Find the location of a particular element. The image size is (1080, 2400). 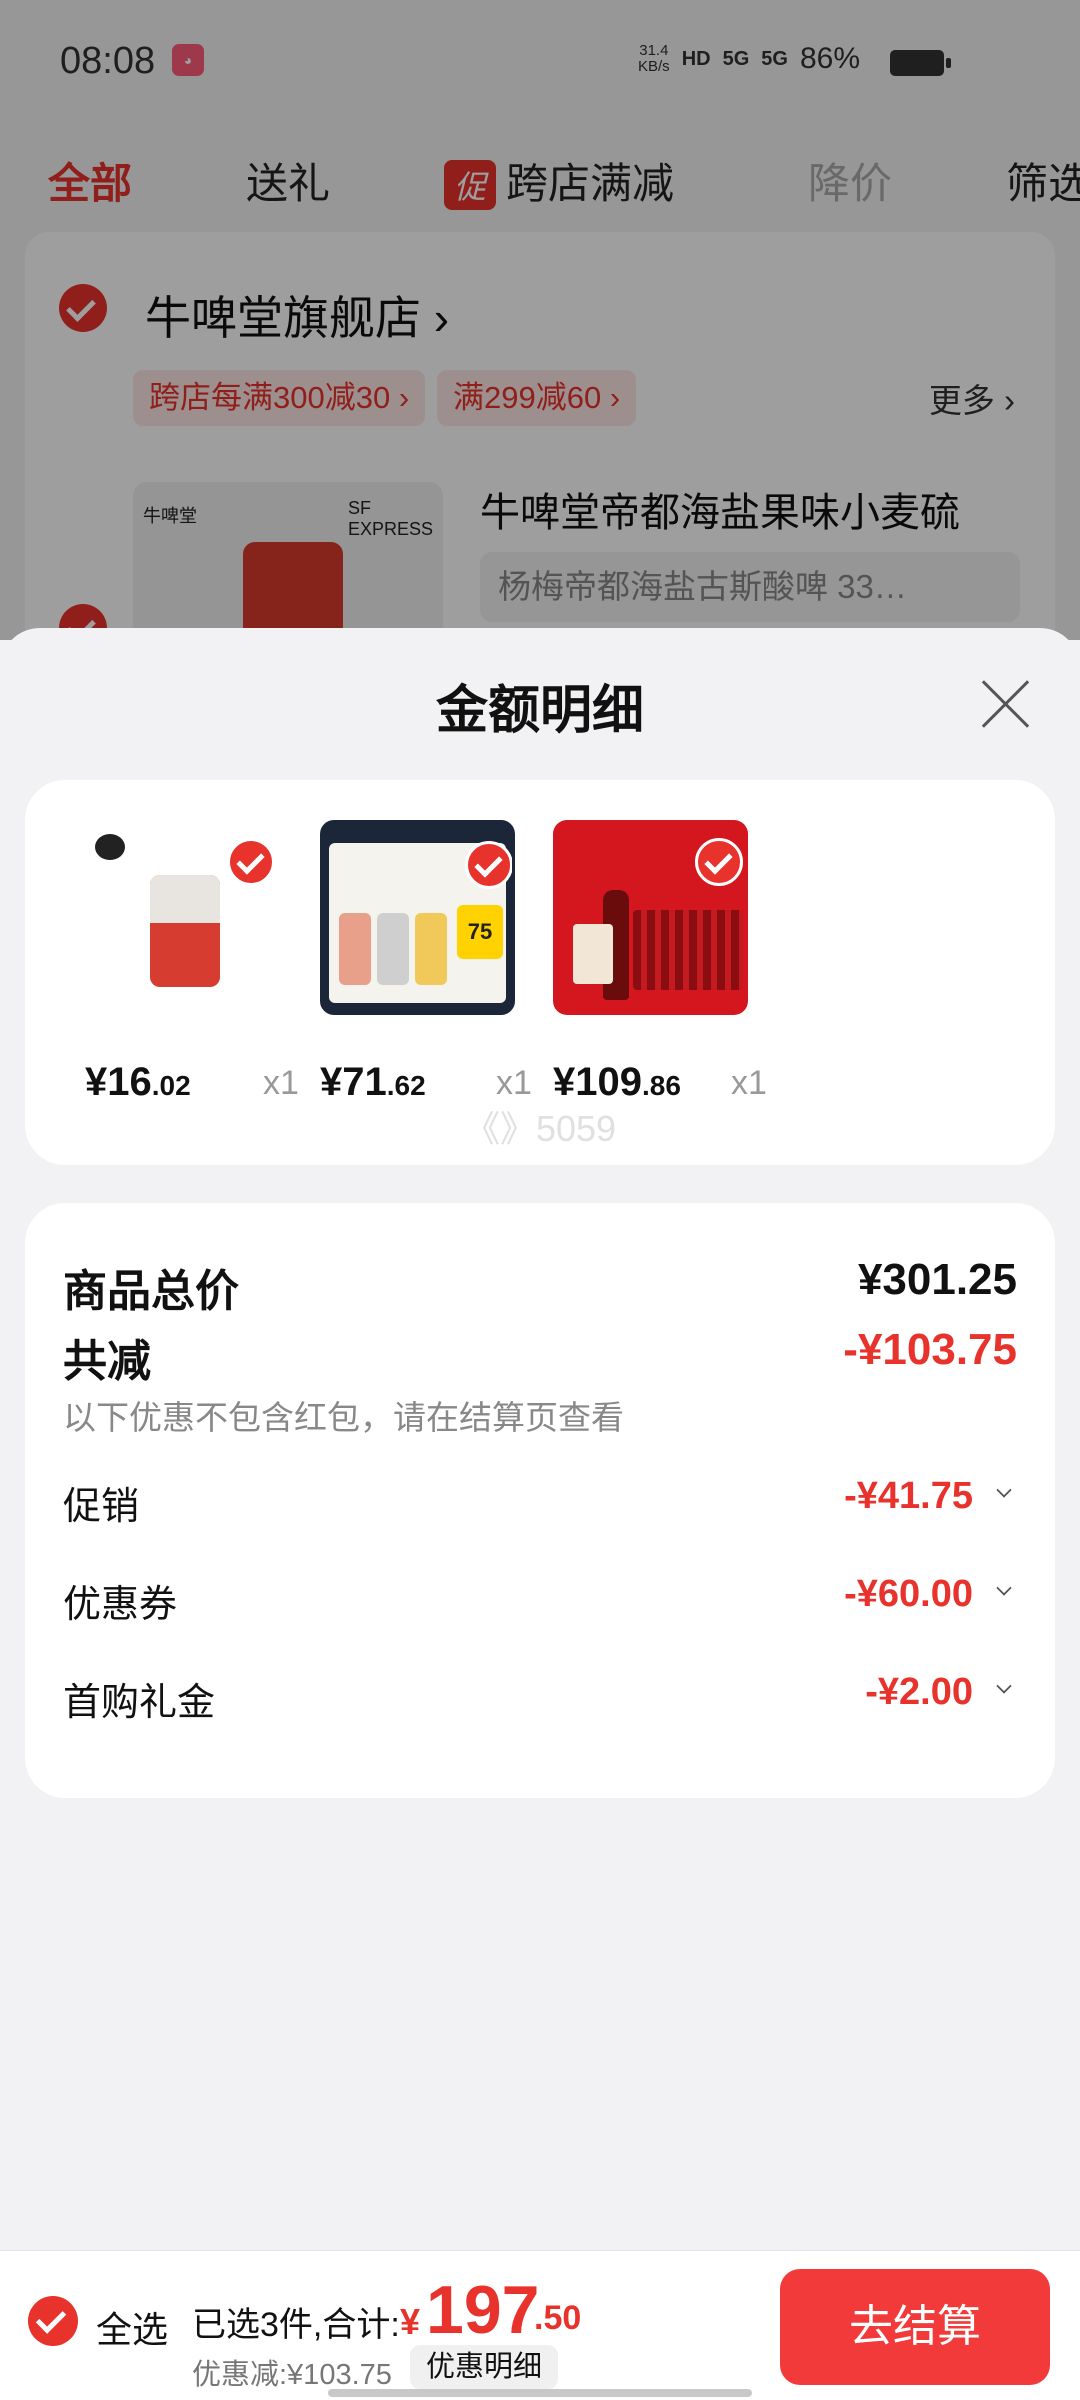

coupon-label: 优惠券 is located at coordinates (120, 1605).